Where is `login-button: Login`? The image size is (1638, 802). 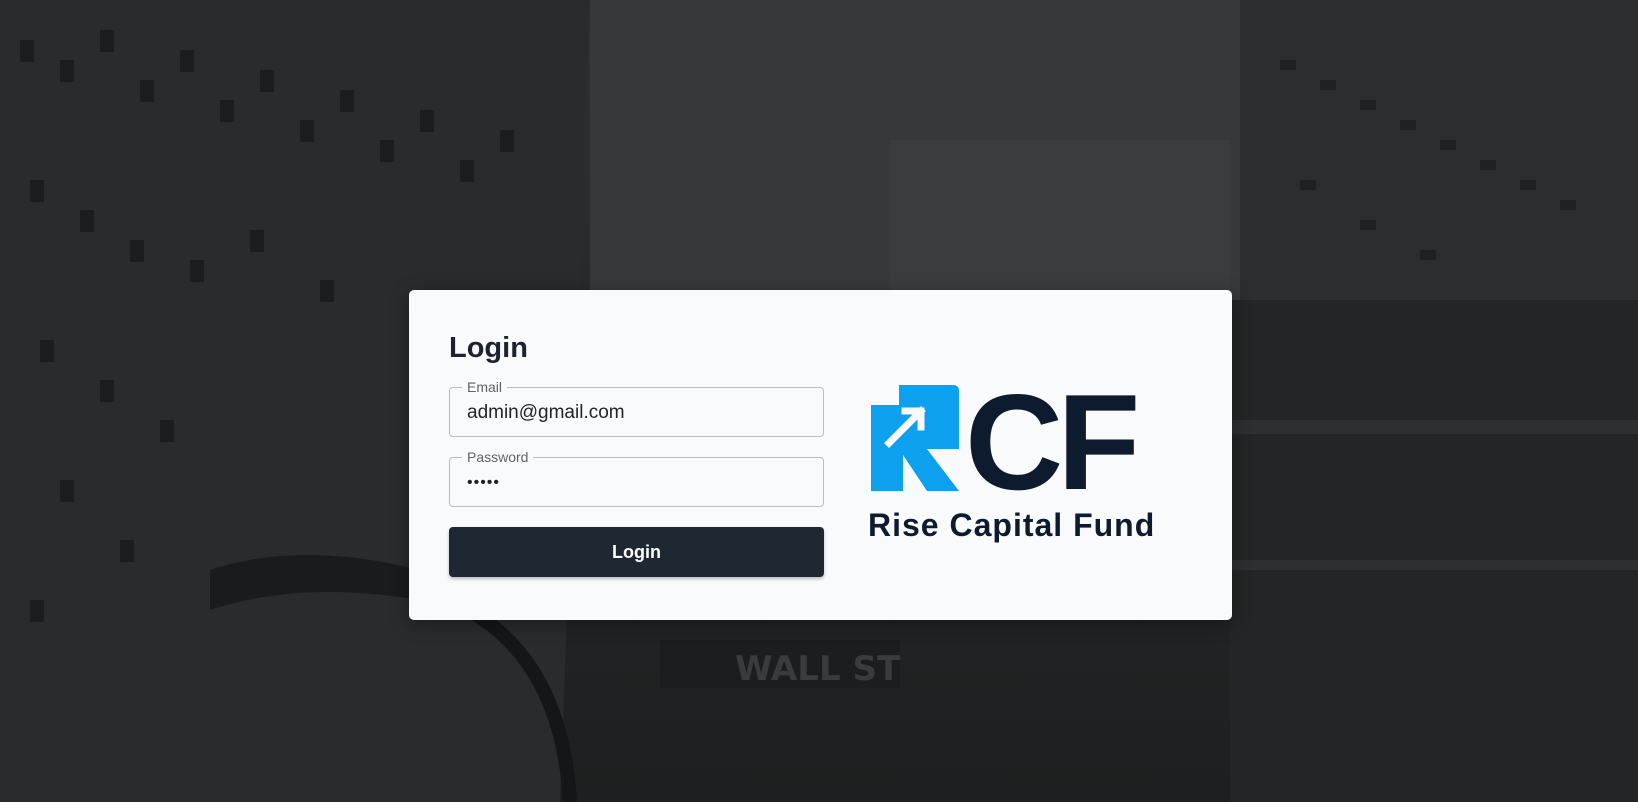 login-button: Login is located at coordinates (636, 552).